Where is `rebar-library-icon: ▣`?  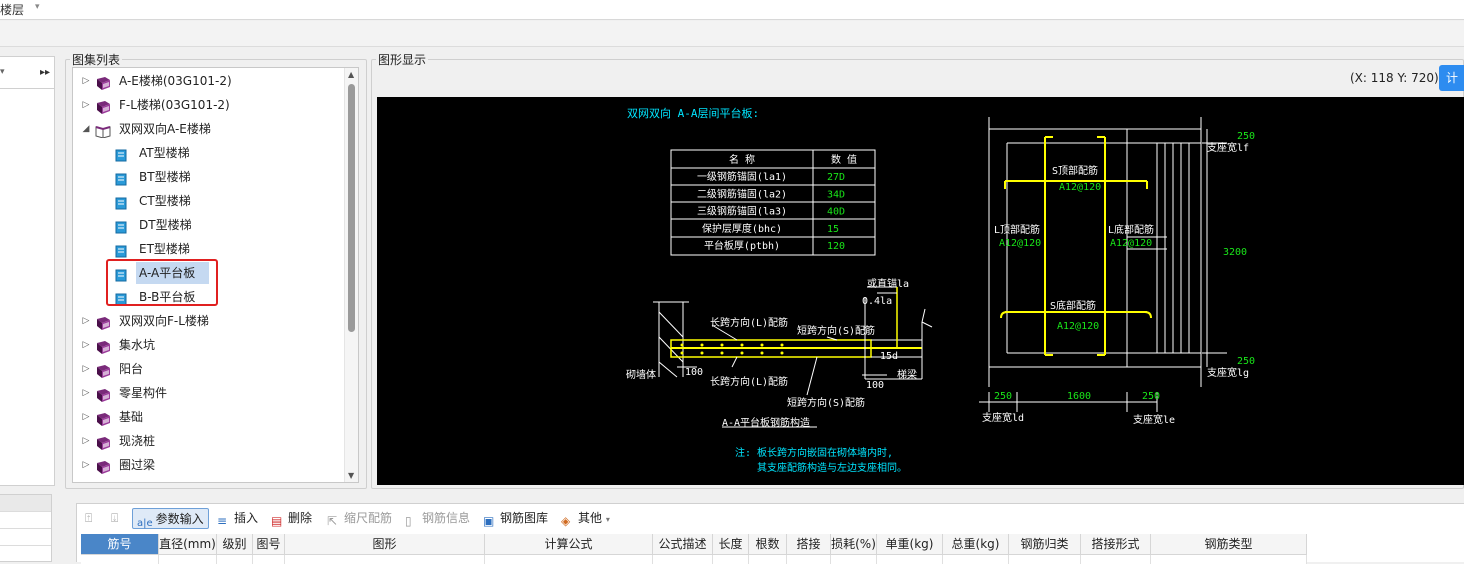 rebar-library-icon: ▣ is located at coordinates (489, 521).